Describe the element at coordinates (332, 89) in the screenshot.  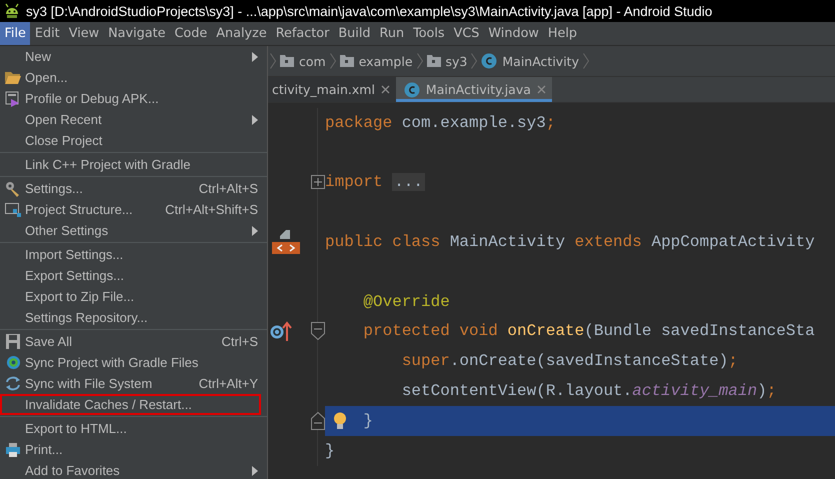
I see `editor-tab: ctivity_main.xml` at that location.